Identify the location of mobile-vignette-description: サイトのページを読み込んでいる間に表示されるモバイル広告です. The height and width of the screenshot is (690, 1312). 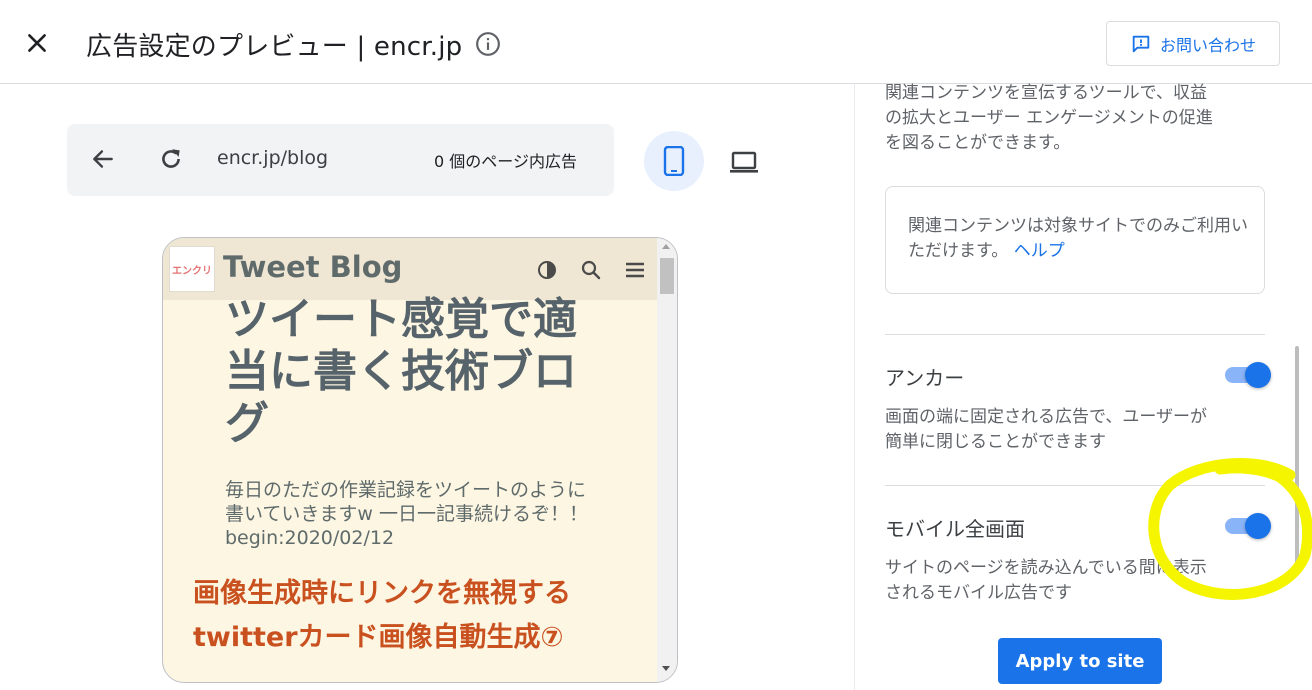
(1046, 580).